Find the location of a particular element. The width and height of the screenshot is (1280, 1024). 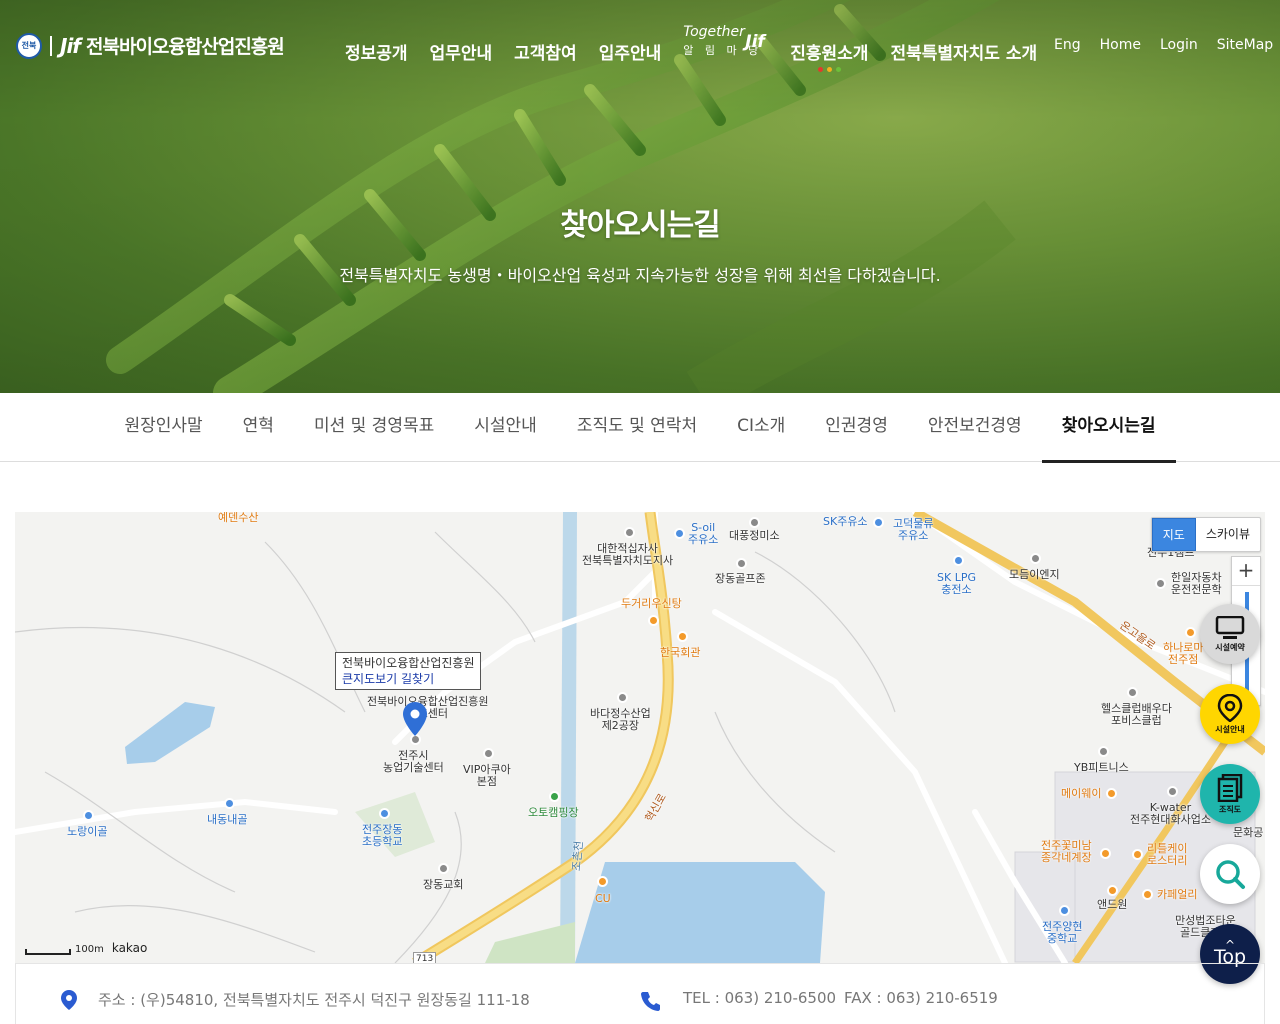

map-label-healthclub: 헬스클럽배우다 포비스클럽 is located at coordinates (1136, 714).